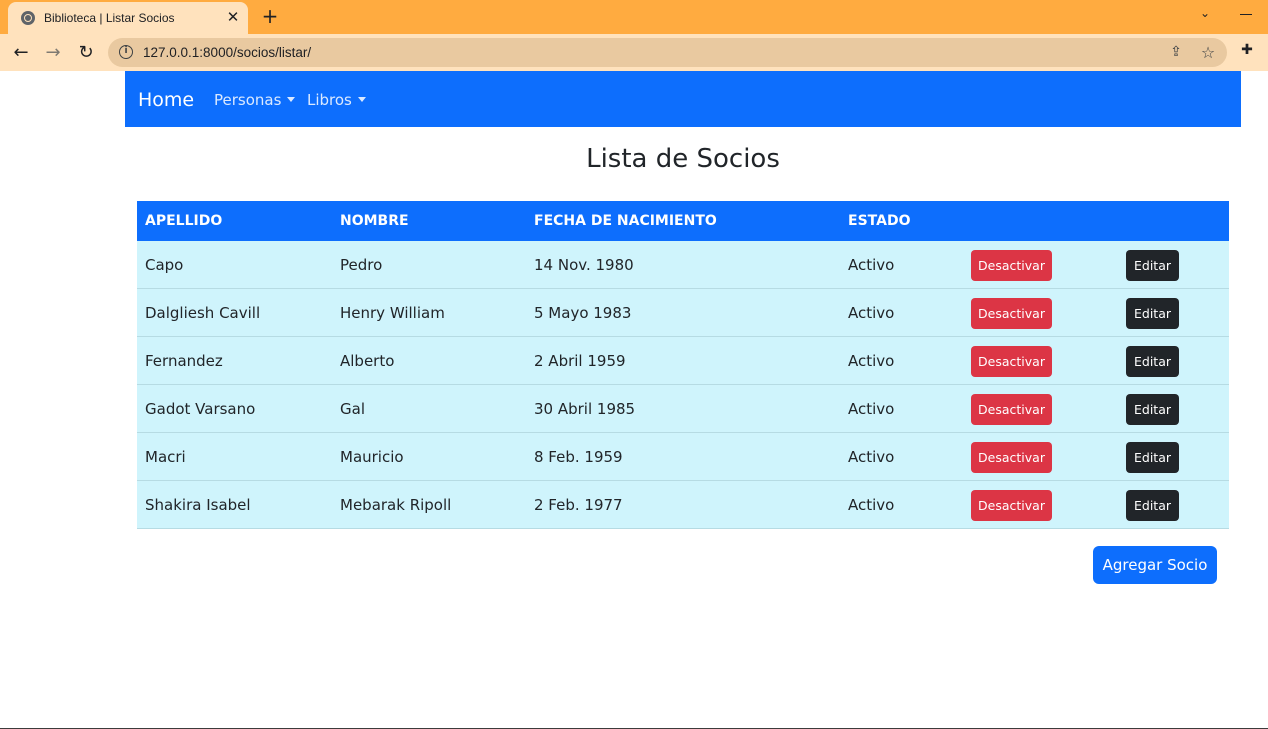 Image resolution: width=1268 pixels, height=729 pixels. I want to click on navbar-brand: Home, so click(166, 100).